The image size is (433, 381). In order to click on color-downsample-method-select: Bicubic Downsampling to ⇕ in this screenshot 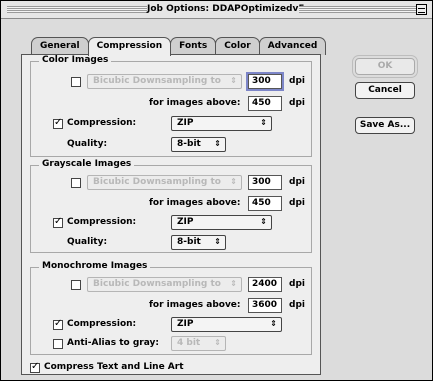, I will do `click(164, 81)`.